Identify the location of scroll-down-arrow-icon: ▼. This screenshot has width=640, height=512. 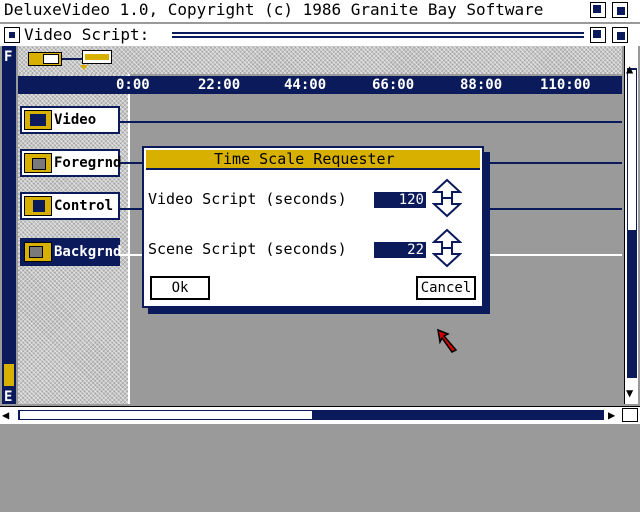
(629, 393).